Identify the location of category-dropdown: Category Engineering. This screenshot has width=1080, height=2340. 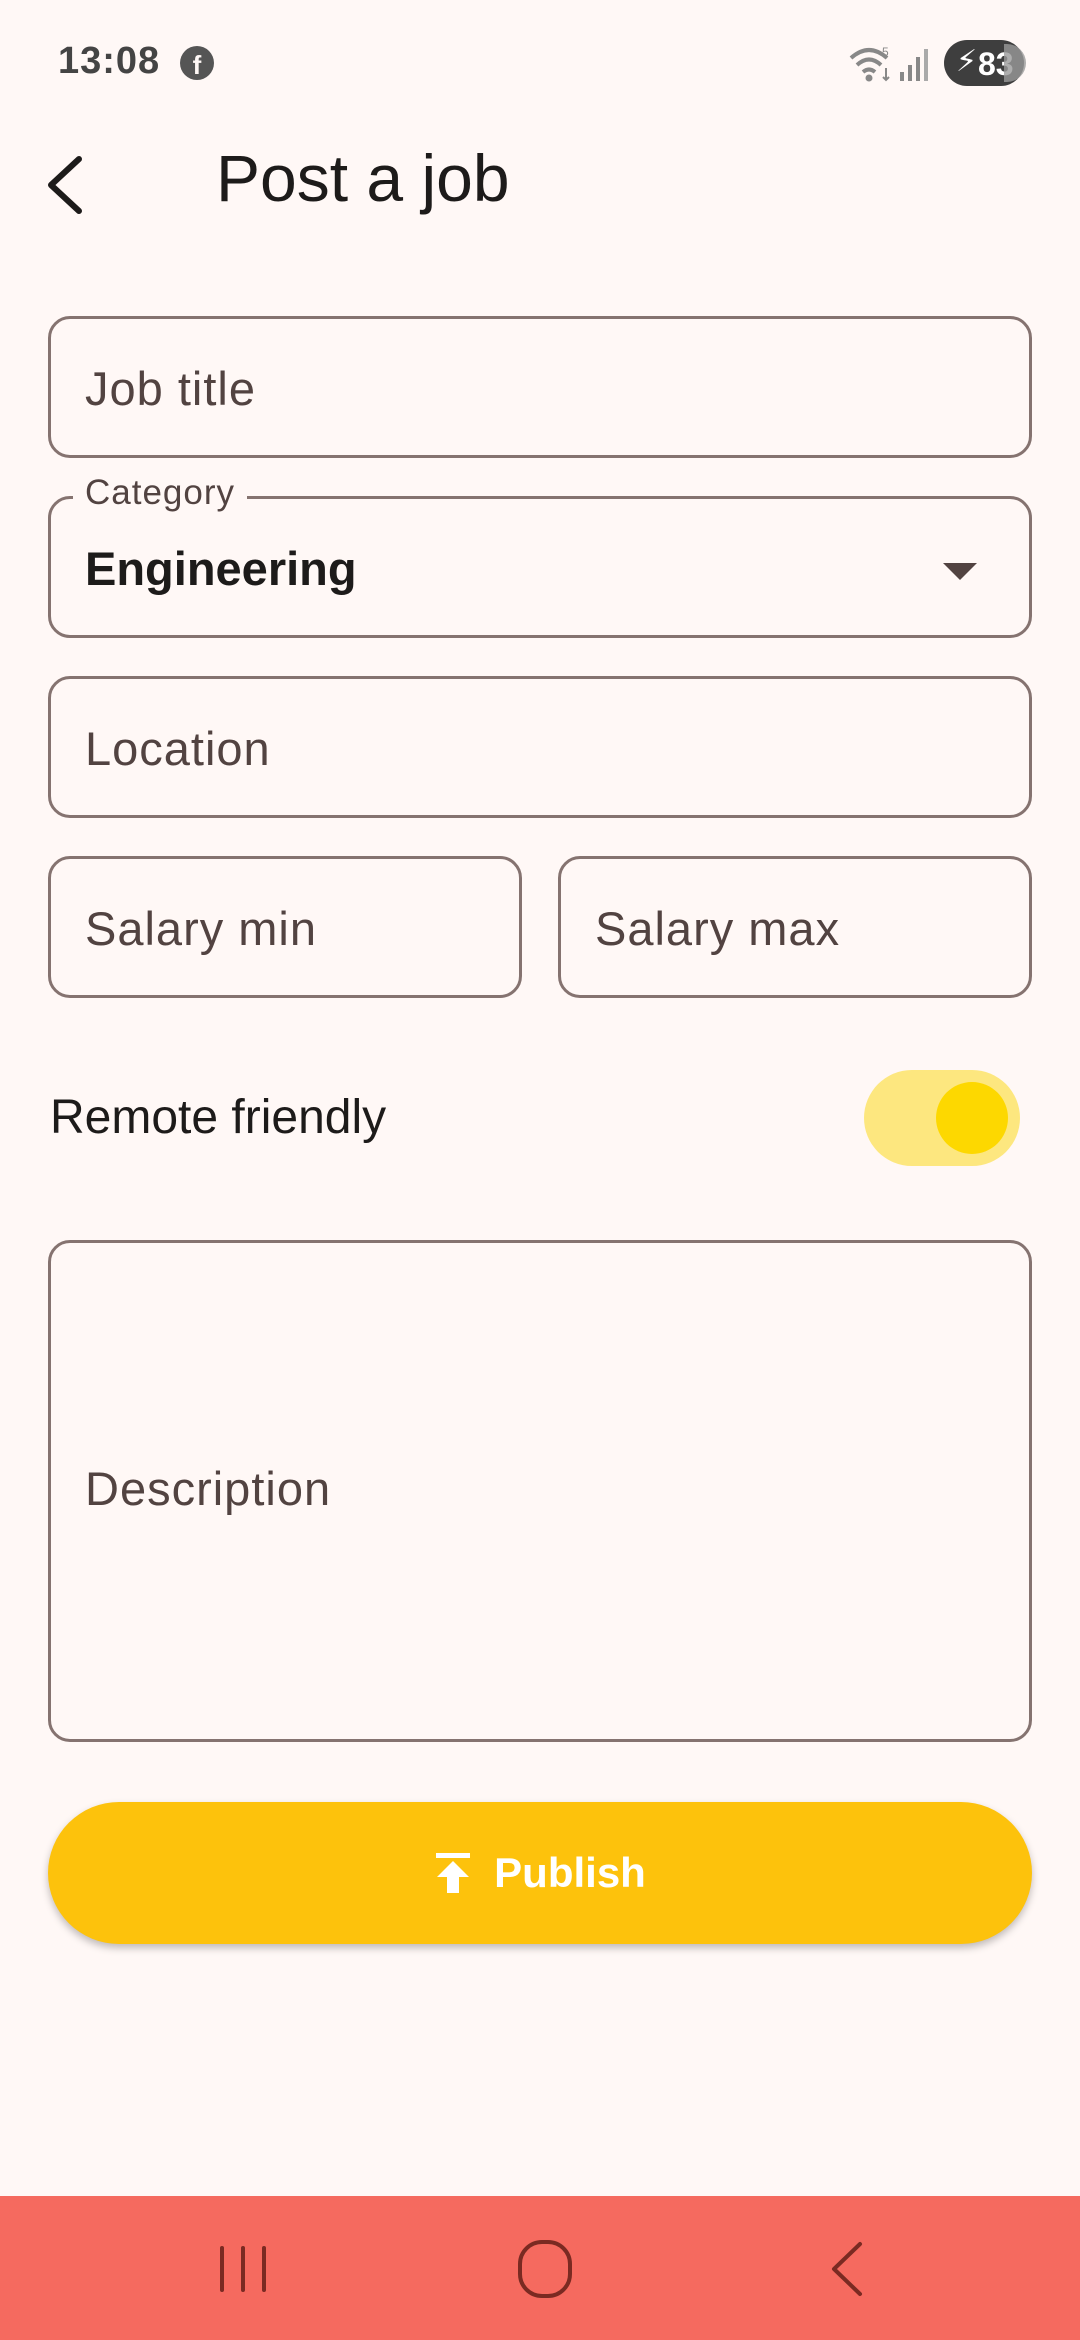
(540, 555).